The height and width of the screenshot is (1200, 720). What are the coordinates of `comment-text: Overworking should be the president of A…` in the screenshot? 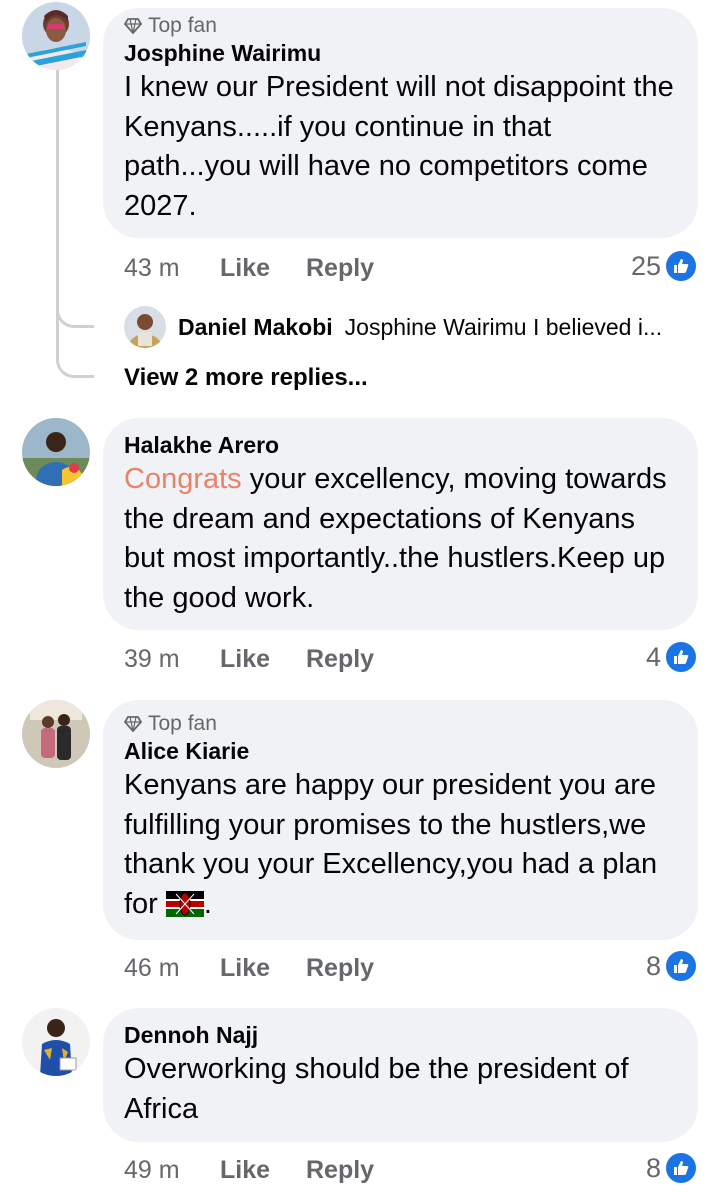 It's located at (376, 1089).